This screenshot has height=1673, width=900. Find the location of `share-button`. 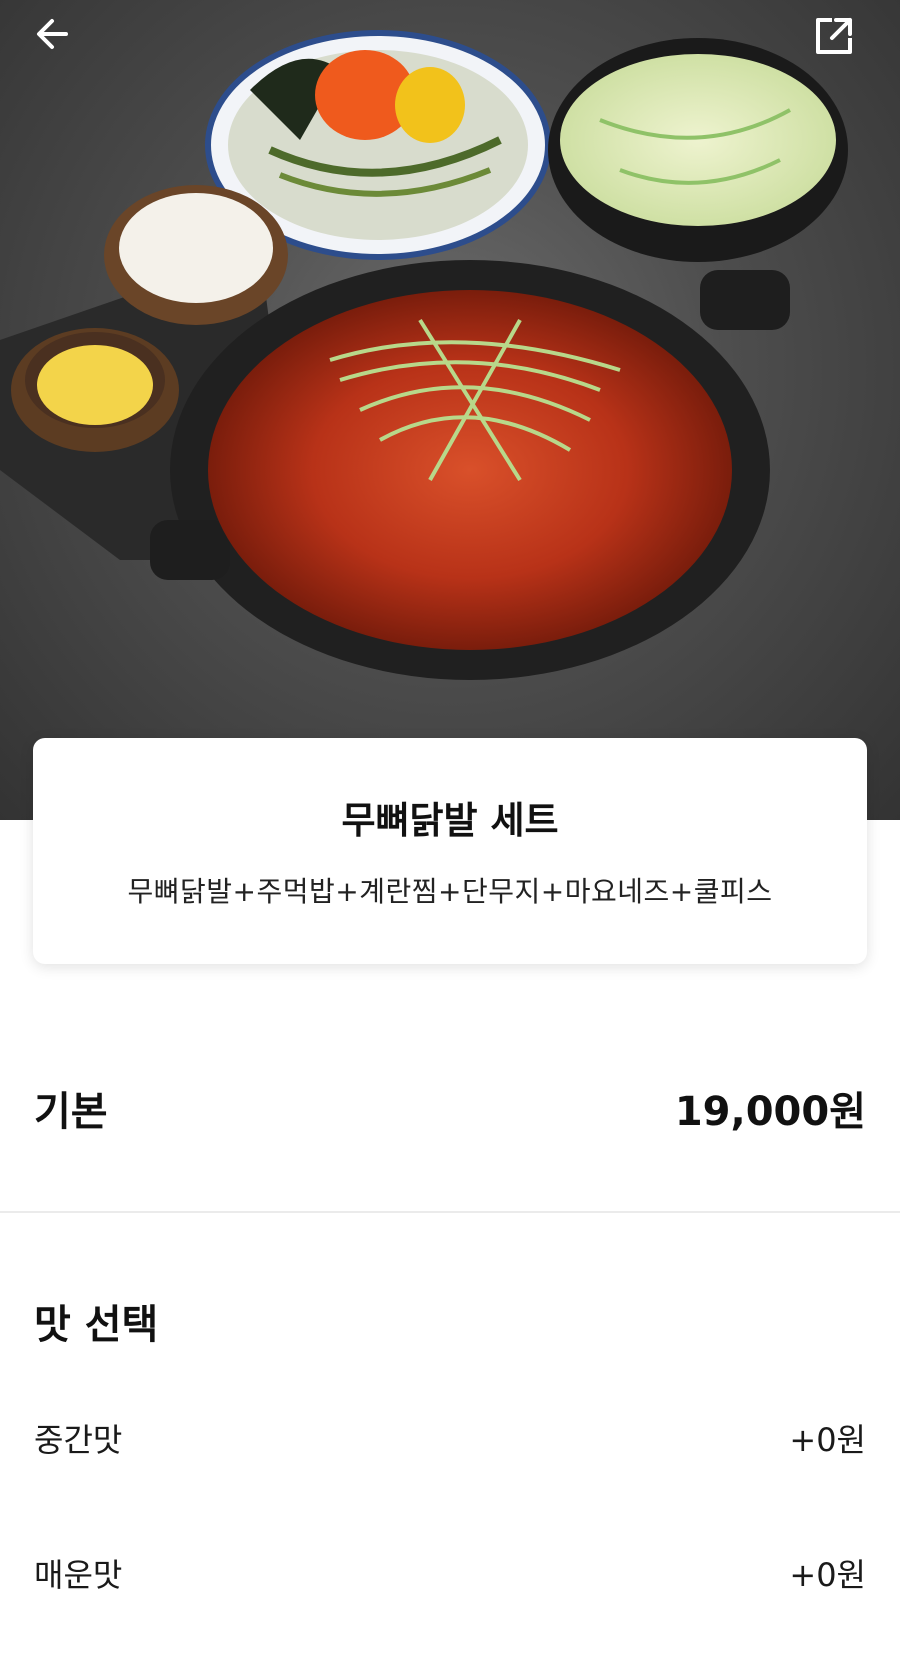

share-button is located at coordinates (842, 44).